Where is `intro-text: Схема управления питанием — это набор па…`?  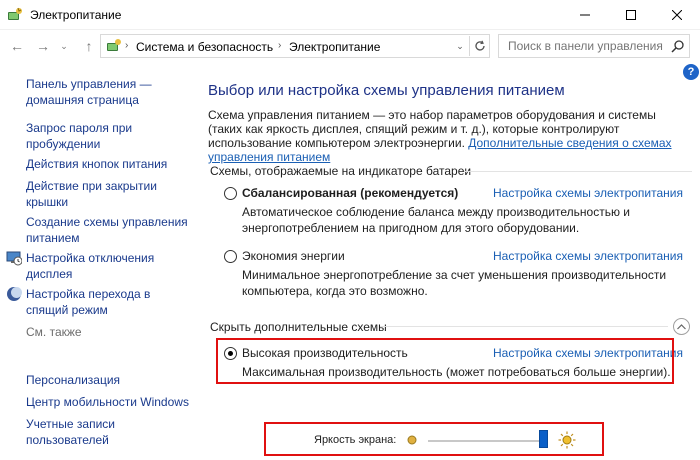
intro-text: Схема управления питанием — это набор па… is located at coordinates (448, 136).